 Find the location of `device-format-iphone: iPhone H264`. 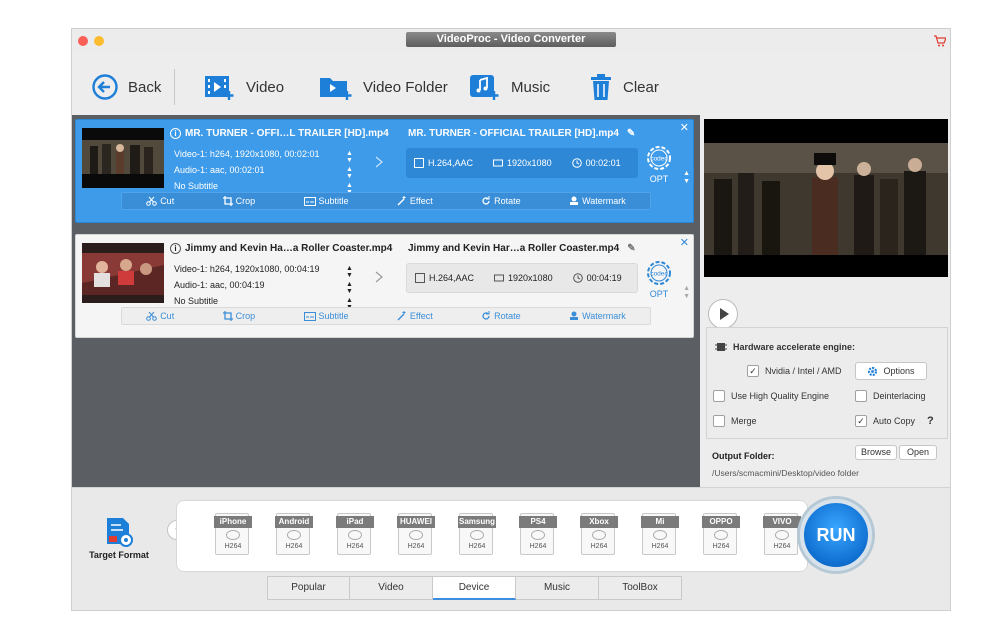

device-format-iphone: iPhone H264 is located at coordinates (233, 534).